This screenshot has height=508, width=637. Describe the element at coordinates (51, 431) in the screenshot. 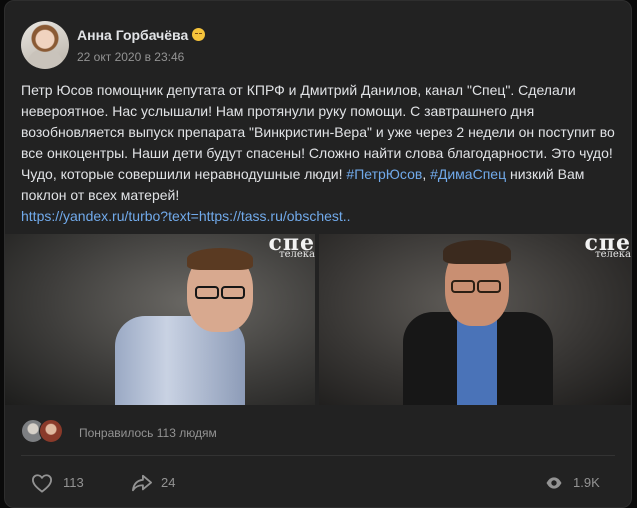

I see `liker-avatar` at that location.